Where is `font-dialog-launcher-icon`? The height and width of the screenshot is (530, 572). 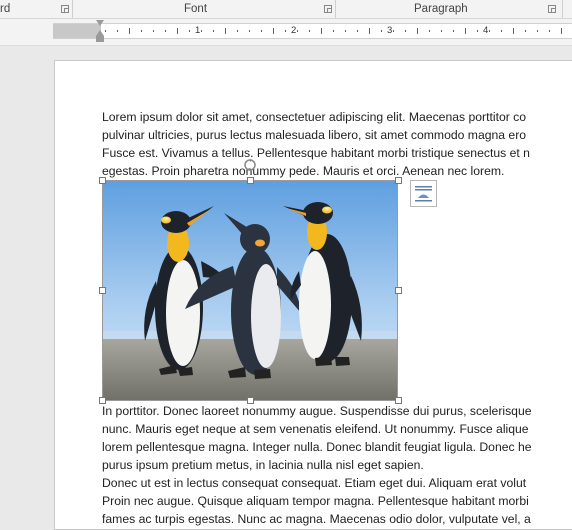
font-dialog-launcher-icon is located at coordinates (328, 9).